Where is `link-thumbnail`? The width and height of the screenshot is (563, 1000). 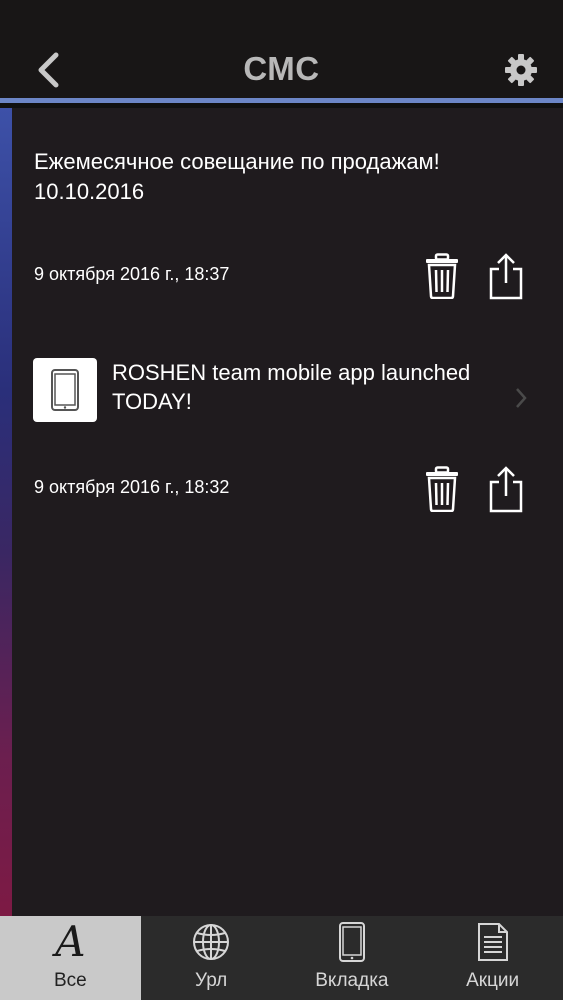
link-thumbnail is located at coordinates (65, 390).